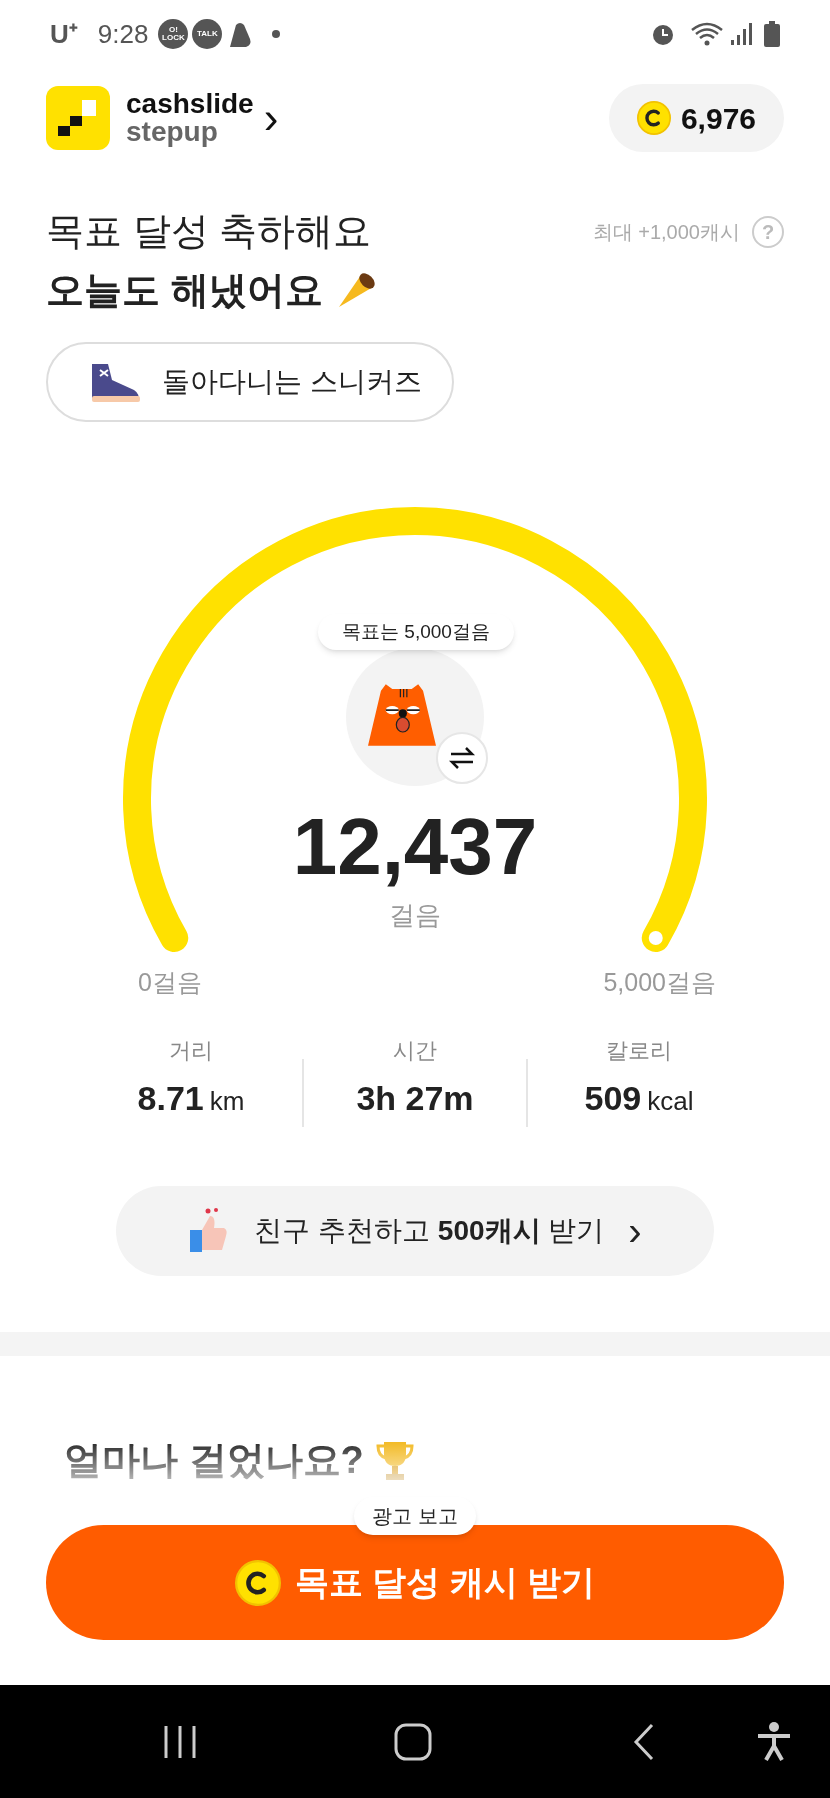  What do you see at coordinates (415, 915) in the screenshot?
I see `step-unit: 걸음` at bounding box center [415, 915].